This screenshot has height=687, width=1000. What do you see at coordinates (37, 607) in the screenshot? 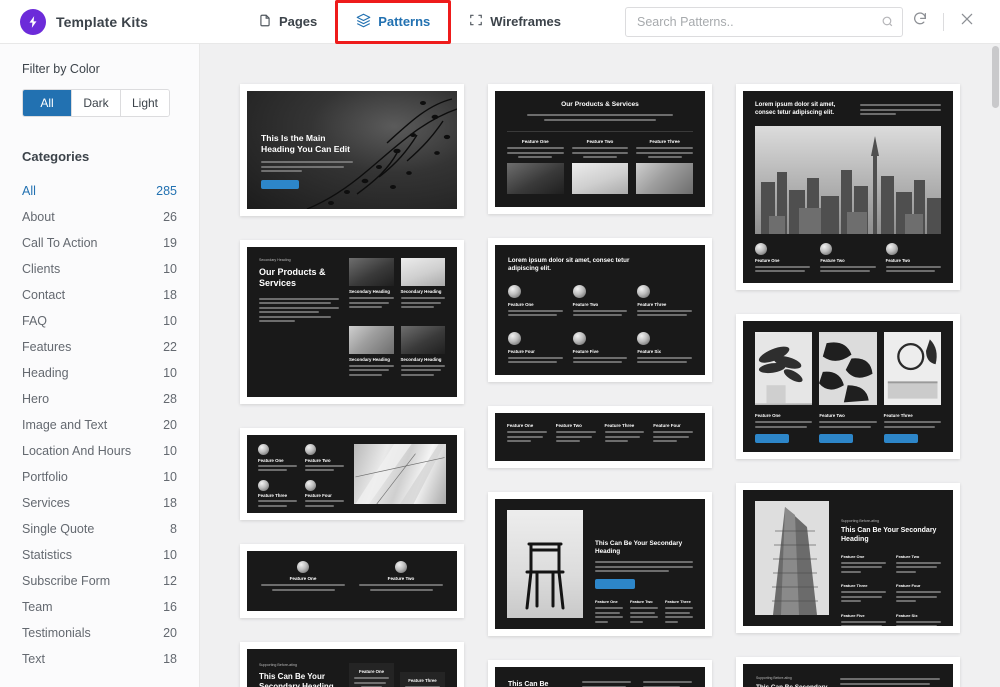
I see `category-label: Team` at bounding box center [37, 607].